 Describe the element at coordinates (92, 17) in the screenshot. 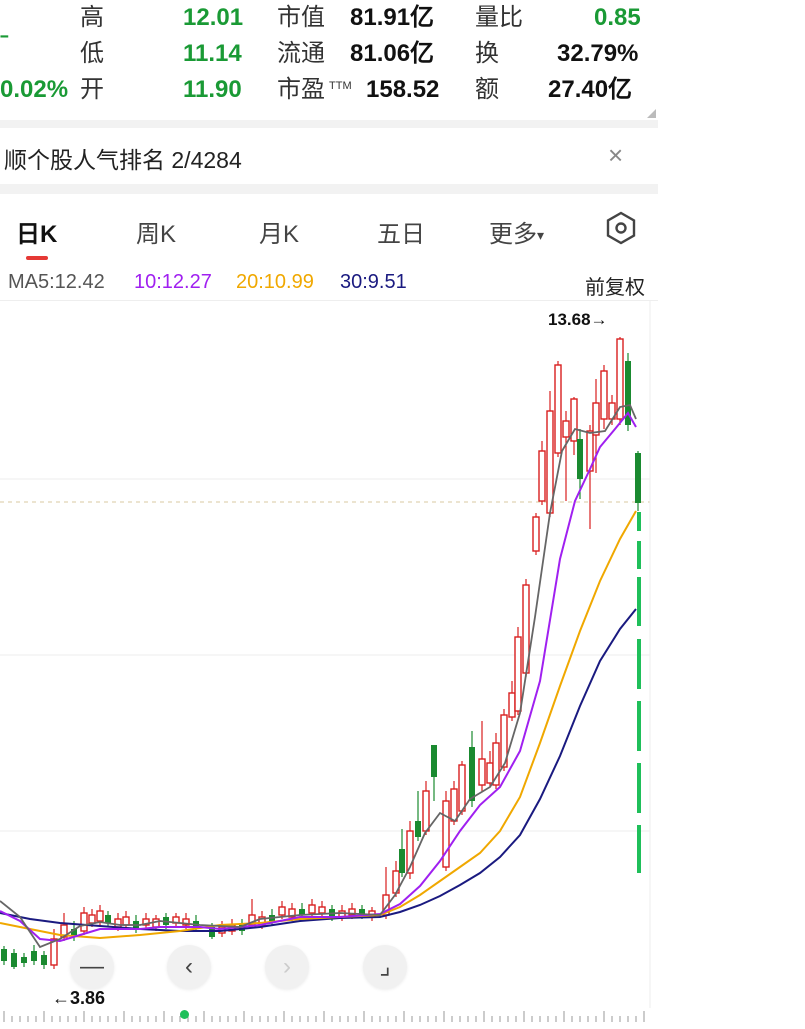

I see `high-label: 高` at that location.